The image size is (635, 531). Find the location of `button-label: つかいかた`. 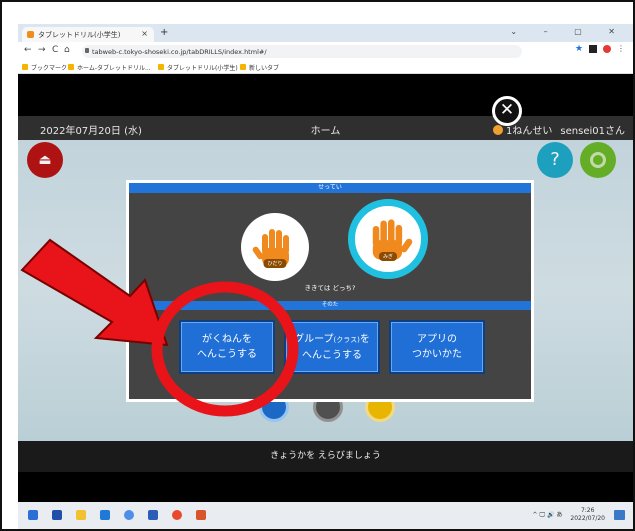

button-label: つかいかた is located at coordinates (437, 354).